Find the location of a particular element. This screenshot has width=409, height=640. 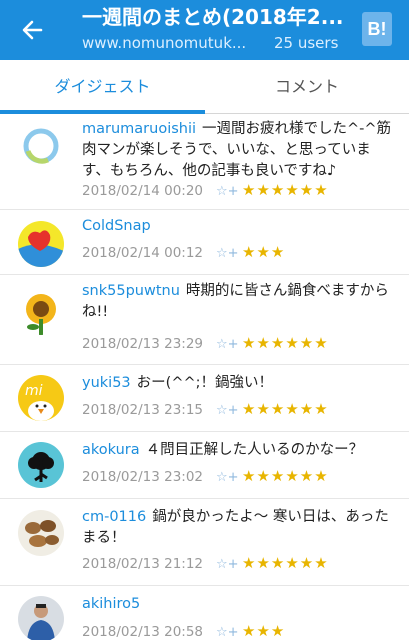

comment-body: おー(^^;！鍋強い！ is located at coordinates (204, 383).